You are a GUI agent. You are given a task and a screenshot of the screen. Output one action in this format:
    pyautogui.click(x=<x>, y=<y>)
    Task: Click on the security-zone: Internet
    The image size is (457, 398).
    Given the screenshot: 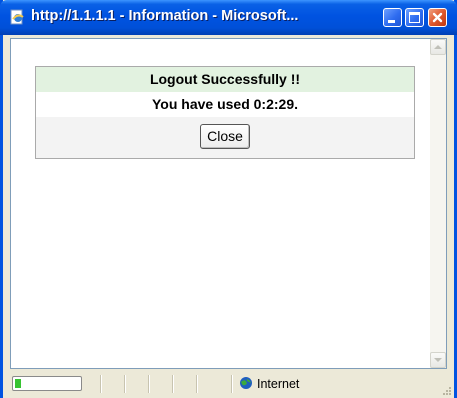 What is the action you would take?
    pyautogui.click(x=269, y=384)
    